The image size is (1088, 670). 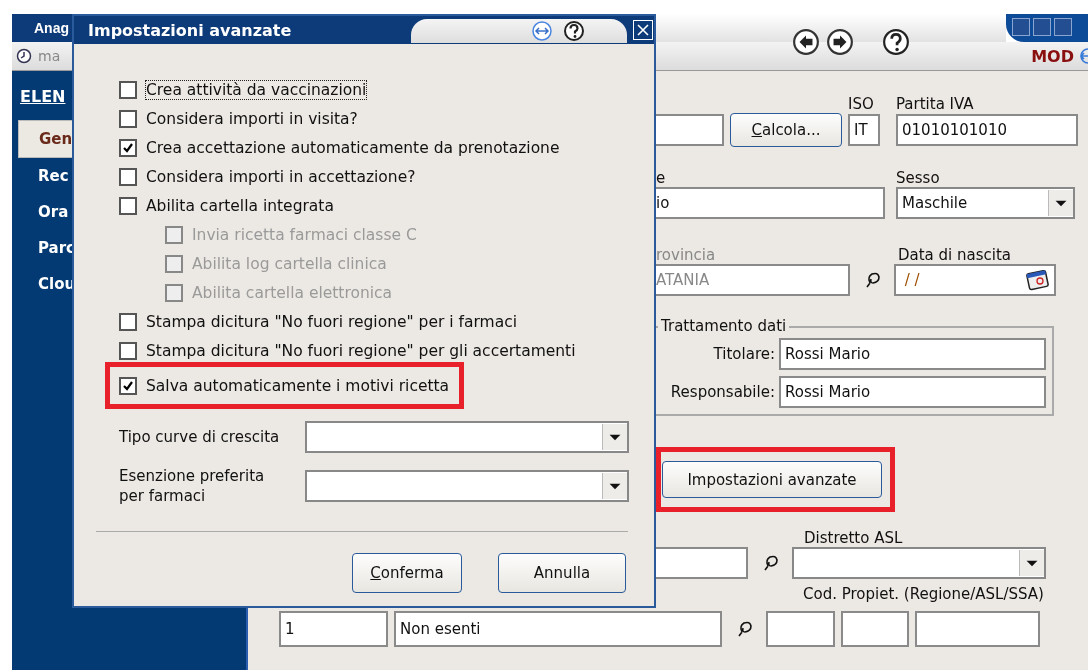 I want to click on calendar-icon, so click(x=1038, y=280).